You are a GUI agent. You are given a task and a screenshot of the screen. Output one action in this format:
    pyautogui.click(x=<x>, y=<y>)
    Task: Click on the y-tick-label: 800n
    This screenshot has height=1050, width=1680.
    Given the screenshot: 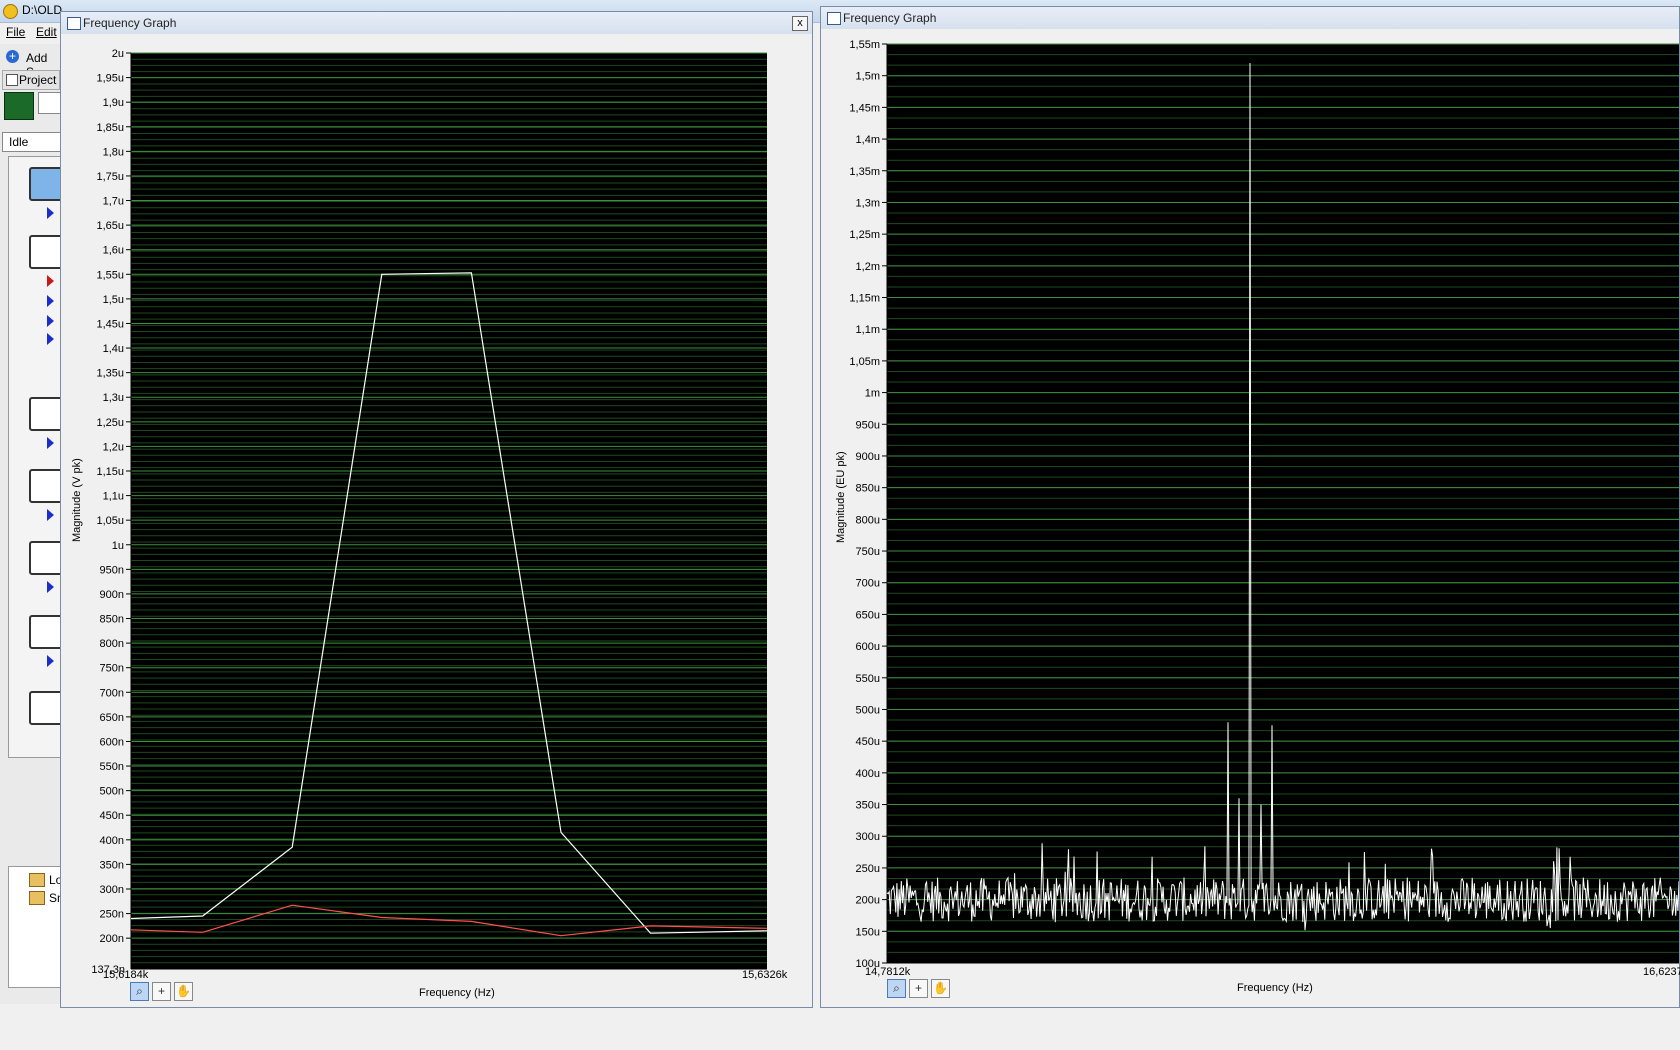 What is the action you would take?
    pyautogui.click(x=112, y=644)
    